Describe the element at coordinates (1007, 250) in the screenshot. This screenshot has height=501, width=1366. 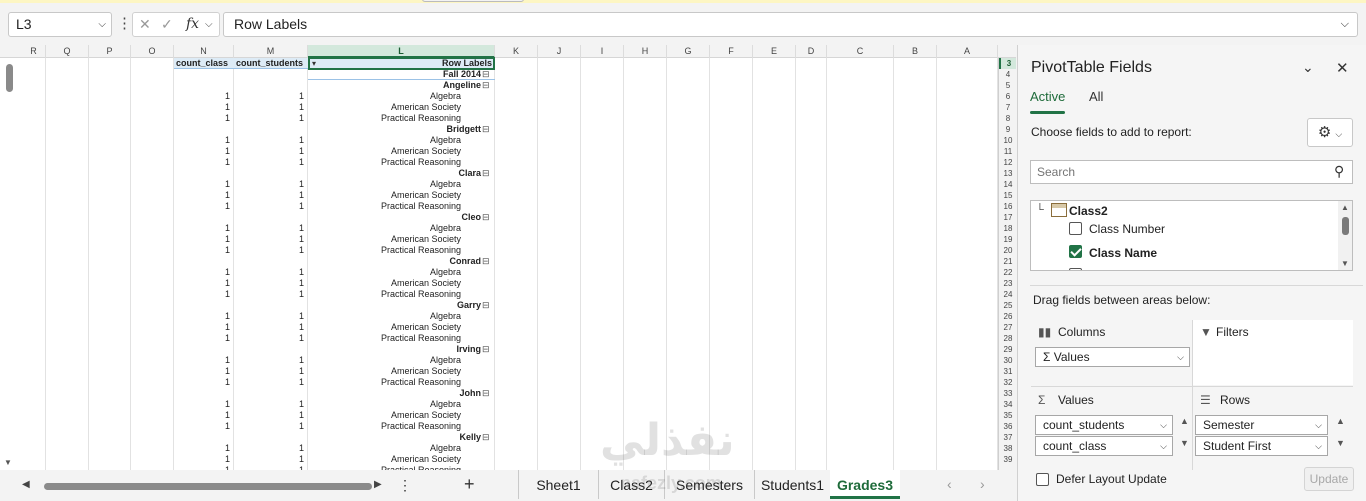
I see `row-header: 20` at that location.